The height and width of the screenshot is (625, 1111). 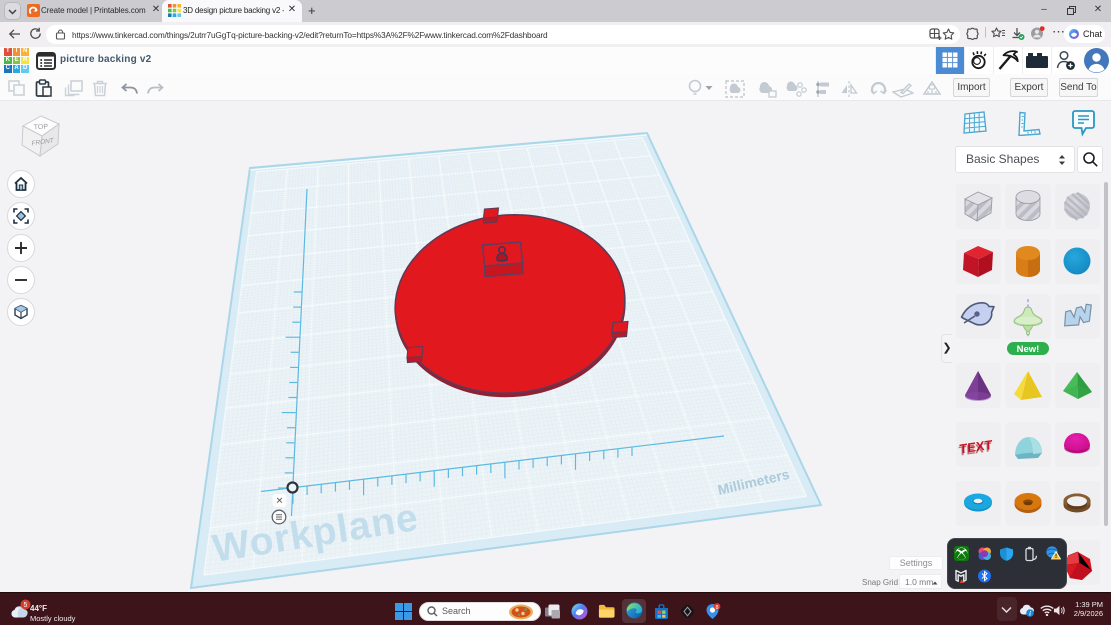 What do you see at coordinates (26, 605) in the screenshot?
I see `svg-text: 5` at bounding box center [26, 605].